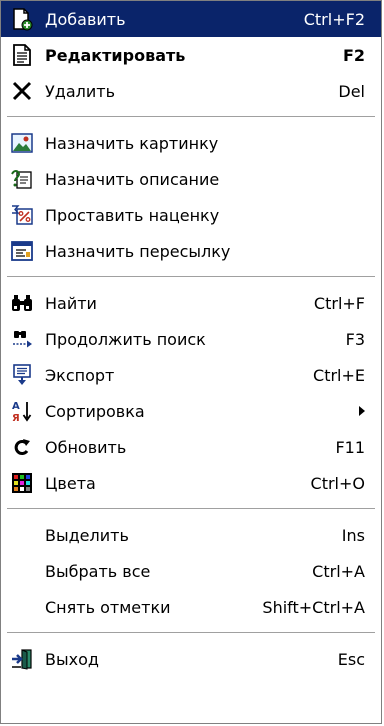 The height and width of the screenshot is (726, 384). What do you see at coordinates (22, 375) in the screenshot?
I see `export-icon` at bounding box center [22, 375].